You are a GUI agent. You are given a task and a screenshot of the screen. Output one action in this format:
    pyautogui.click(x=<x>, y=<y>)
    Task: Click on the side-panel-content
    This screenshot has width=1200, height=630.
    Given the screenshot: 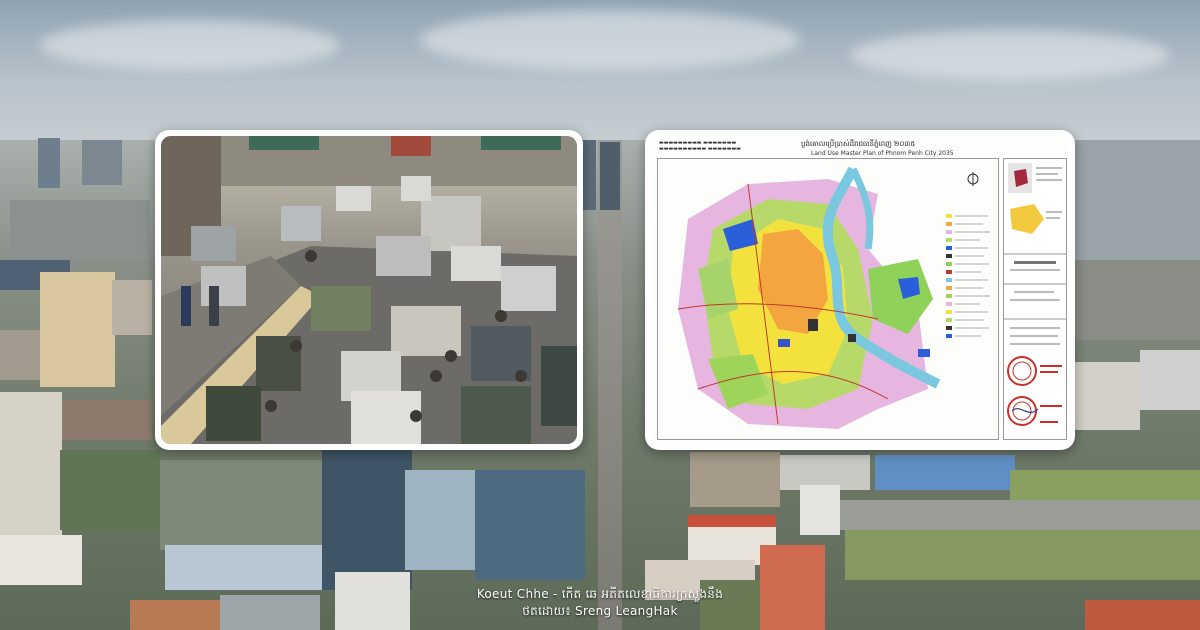 What is the action you would take?
    pyautogui.click(x=1035, y=294)
    